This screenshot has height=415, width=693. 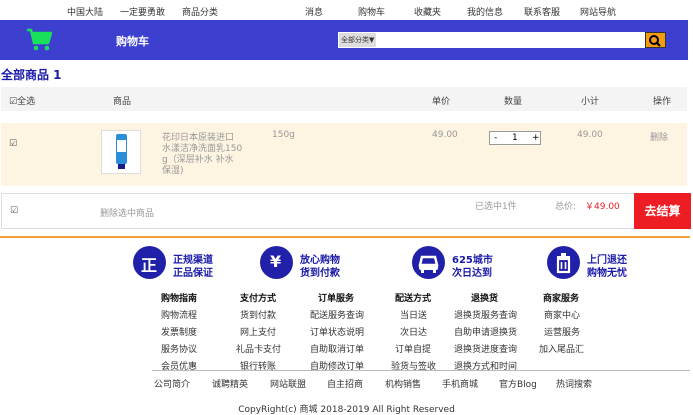 I want to click on top-nav-region: 中国大陆, so click(x=85, y=11).